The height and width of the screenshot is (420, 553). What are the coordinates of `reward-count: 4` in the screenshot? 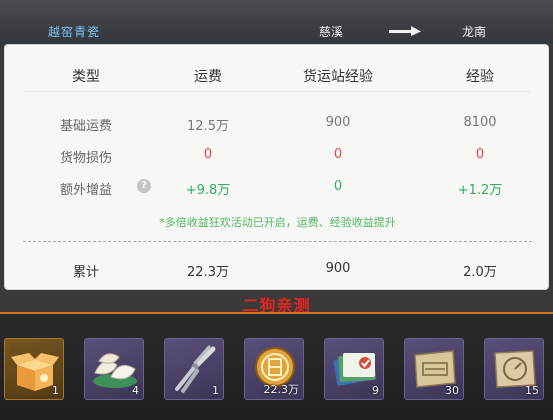 It's located at (135, 390).